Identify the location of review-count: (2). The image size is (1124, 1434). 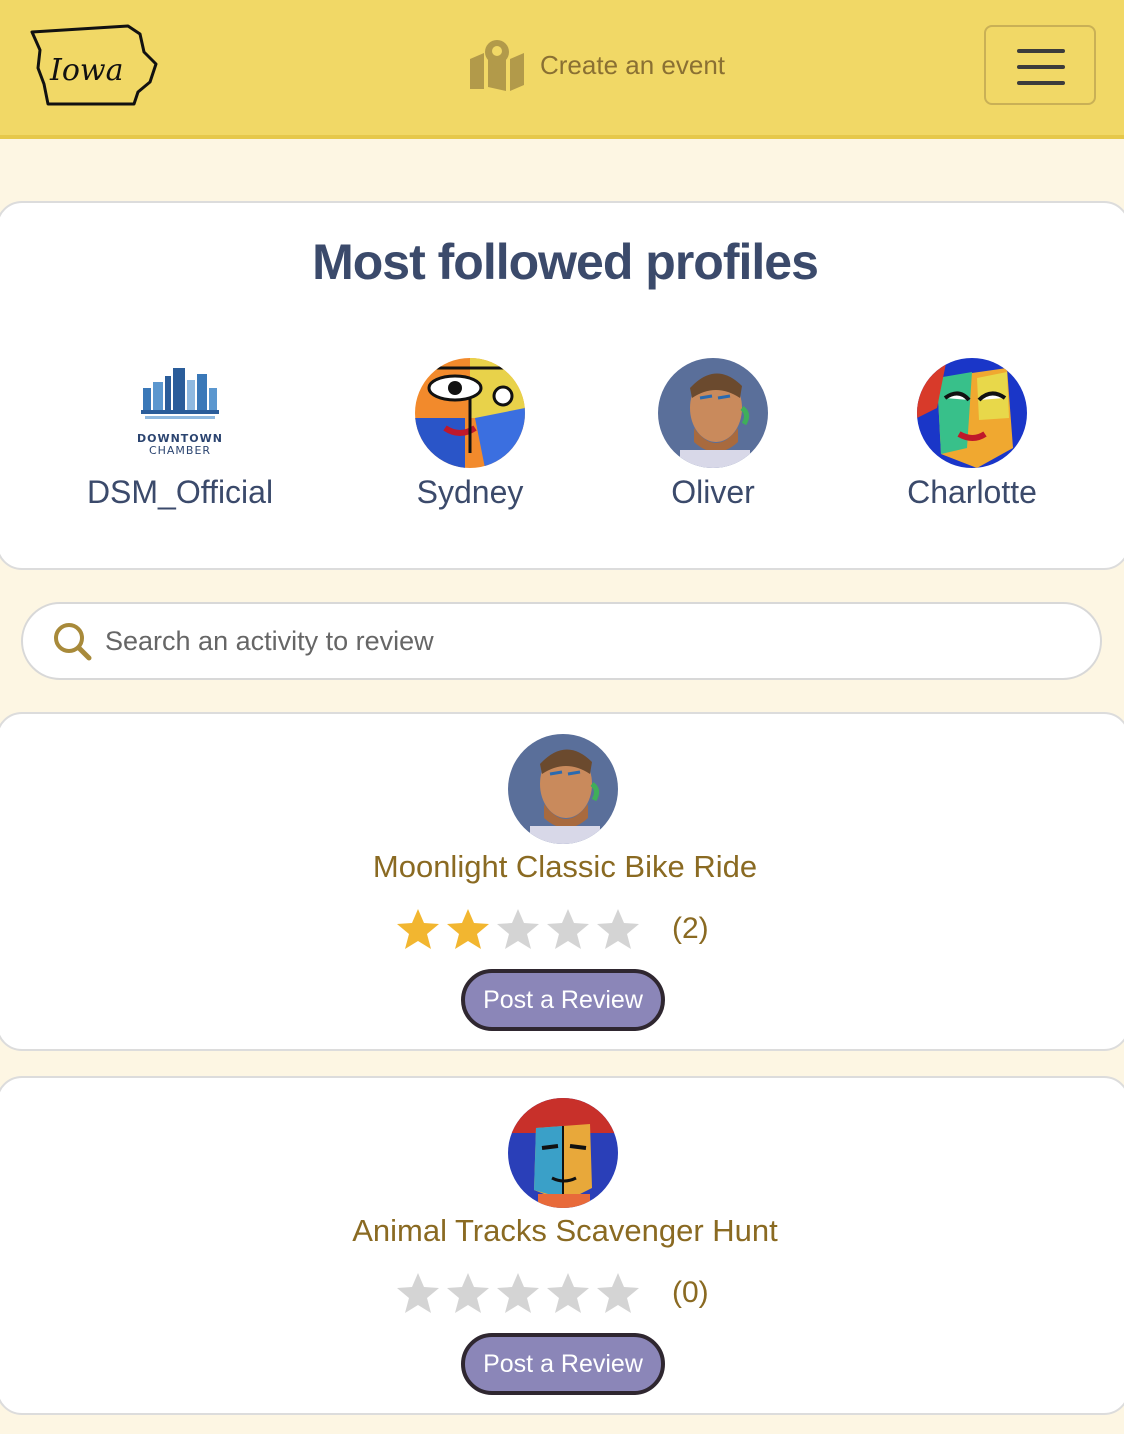
(690, 928).